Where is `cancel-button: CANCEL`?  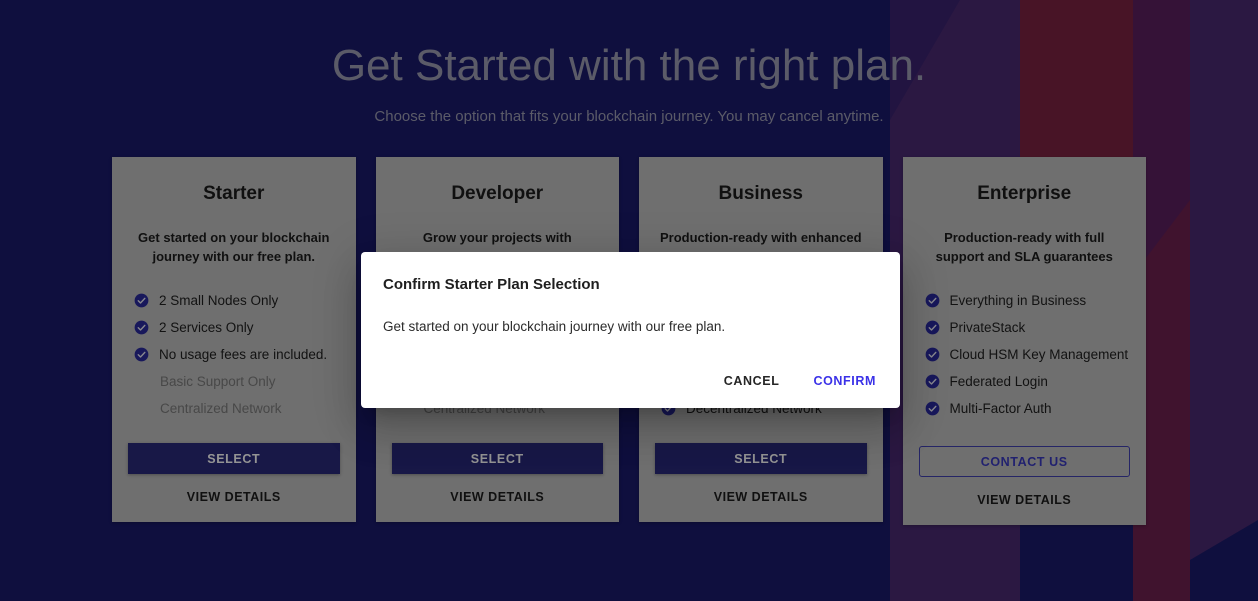
cancel-button: CANCEL is located at coordinates (752, 381).